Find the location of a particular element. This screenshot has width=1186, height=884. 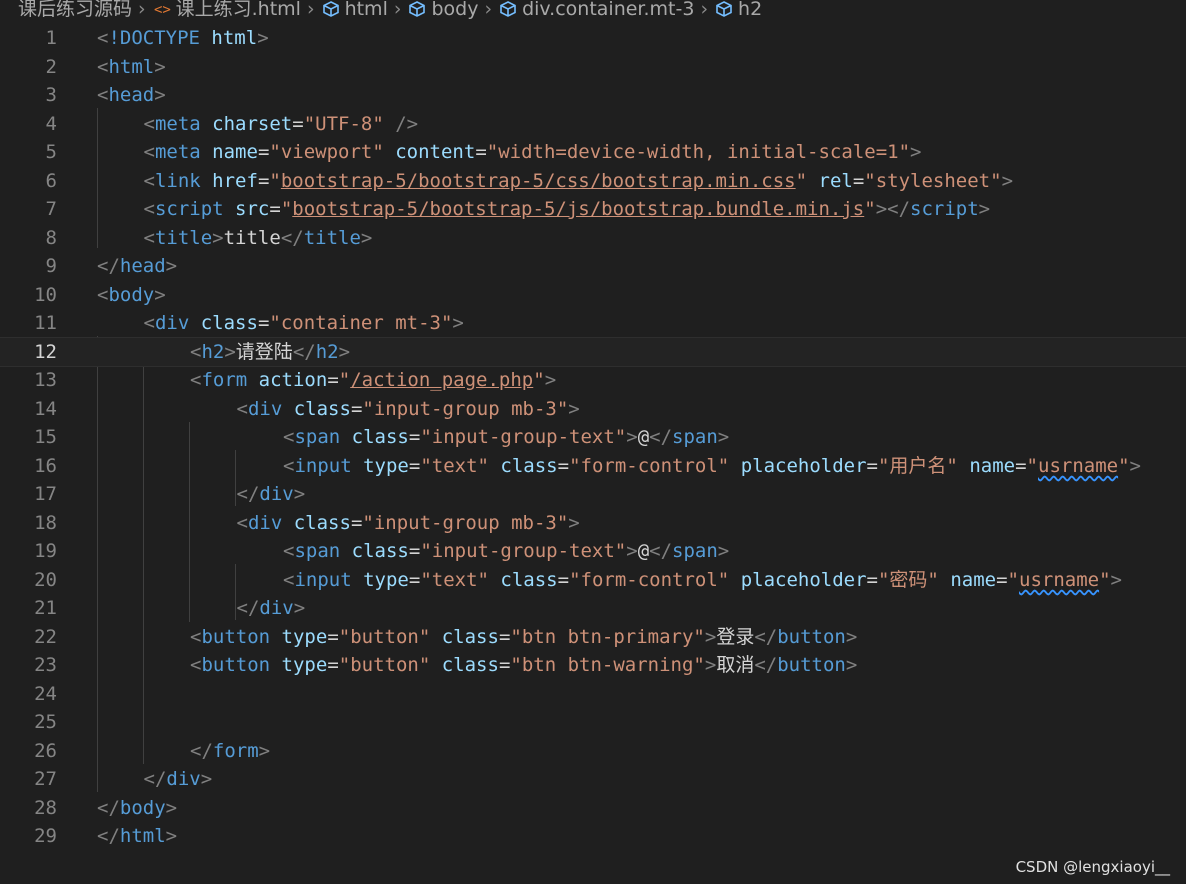

code-token: placeholder is located at coordinates (803, 466).